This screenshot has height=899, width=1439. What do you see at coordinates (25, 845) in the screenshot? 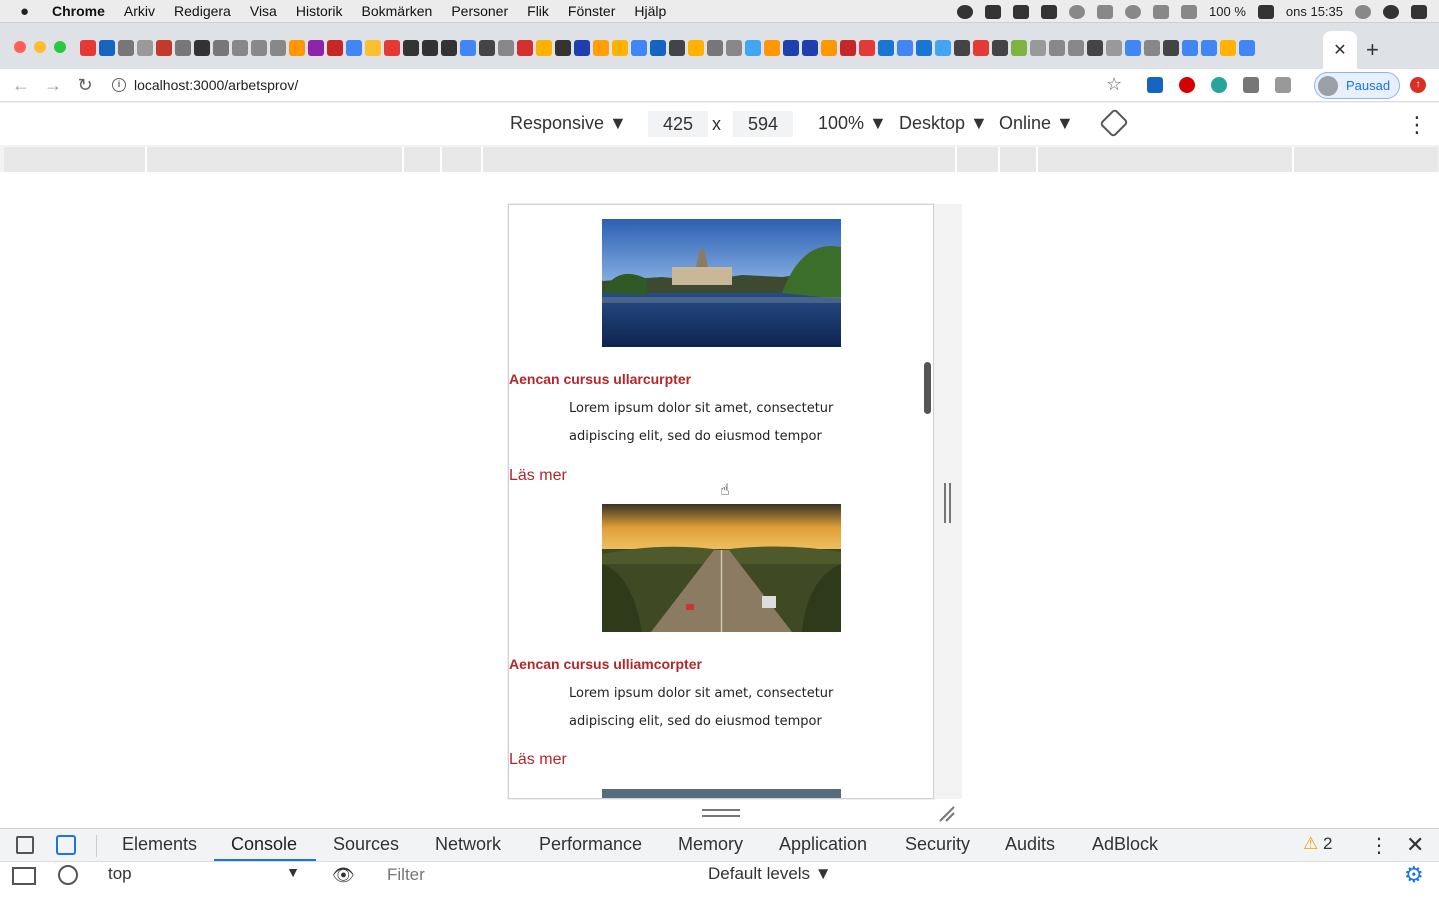
I see `inspect-element-icon` at bounding box center [25, 845].